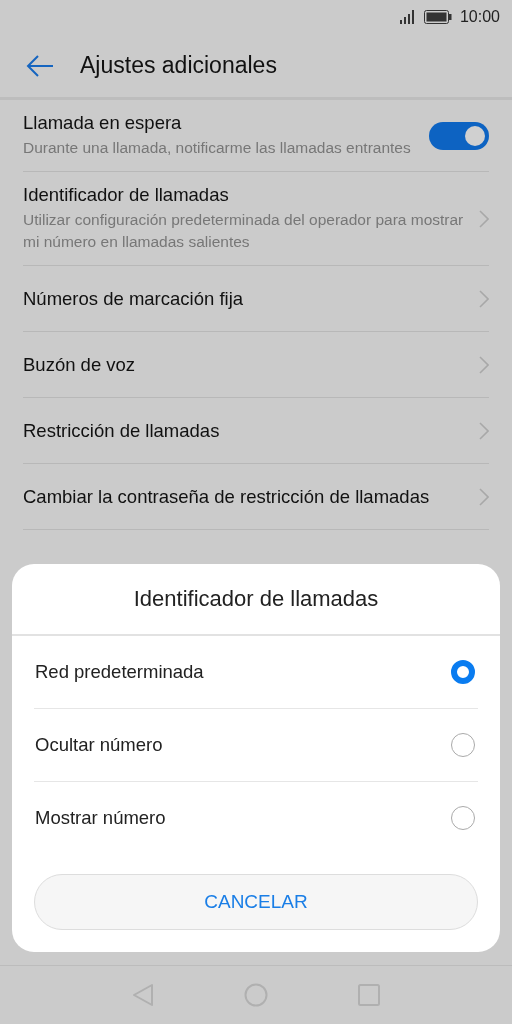 The height and width of the screenshot is (1024, 512). Describe the element at coordinates (100, 818) in the screenshot. I see `option-label: Mostrar número` at that location.